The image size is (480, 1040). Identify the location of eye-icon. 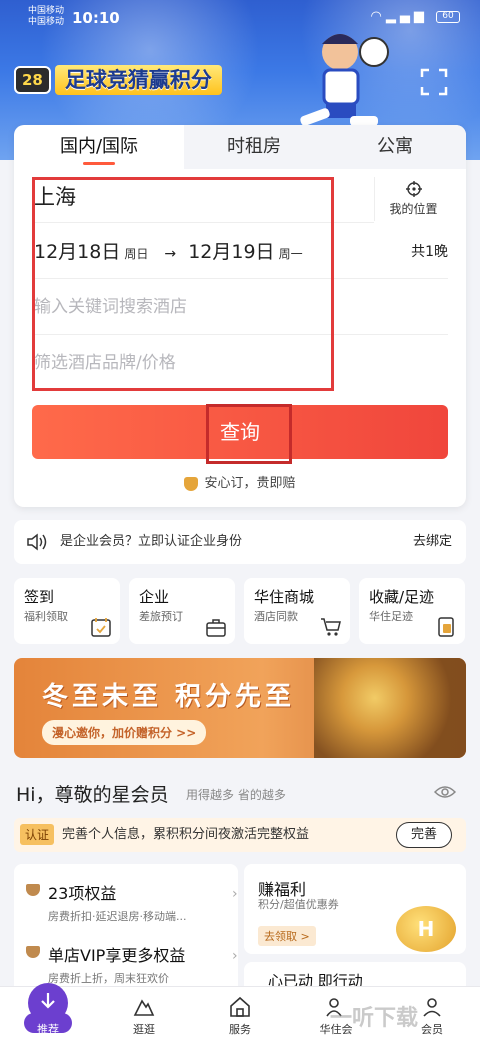
(445, 792).